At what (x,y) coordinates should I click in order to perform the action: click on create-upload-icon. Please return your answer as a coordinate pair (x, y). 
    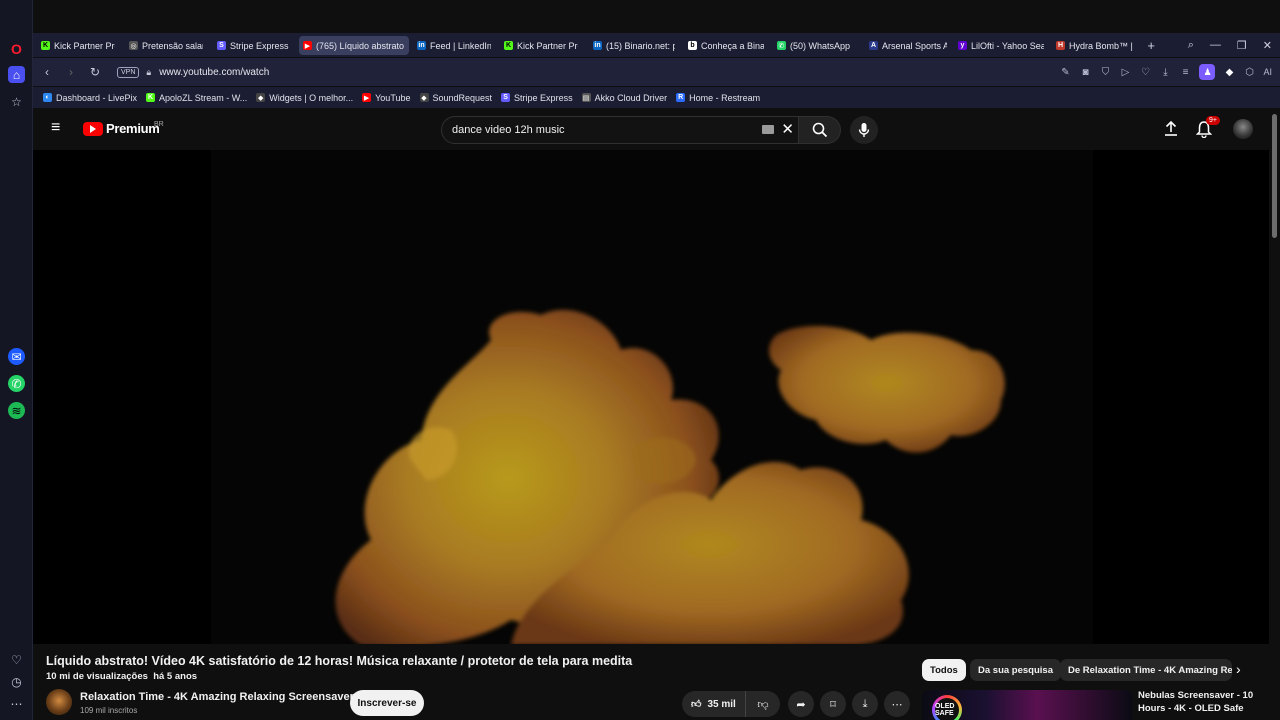
    Looking at the image, I should click on (1171, 129).